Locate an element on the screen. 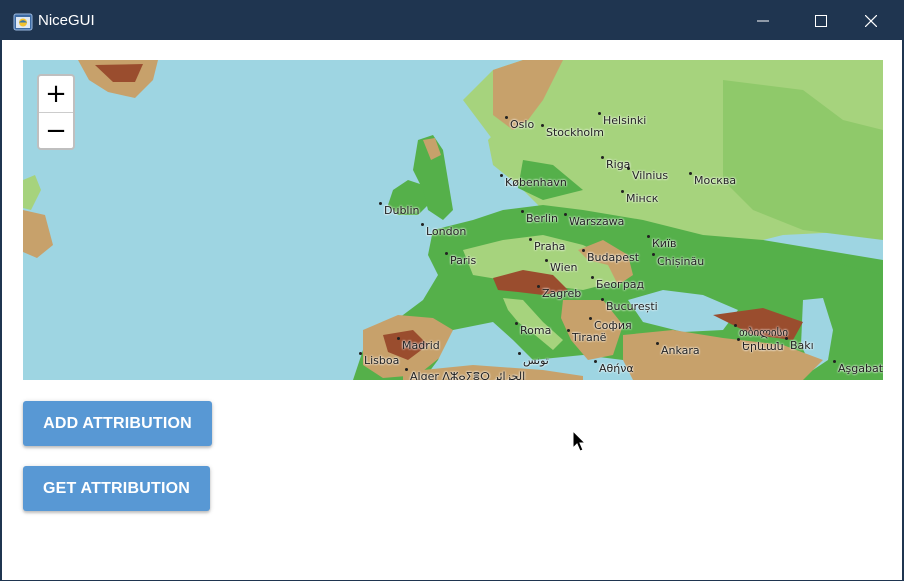 Image resolution: width=904 pixels, height=581 pixels. city-label: Мінск is located at coordinates (642, 198).